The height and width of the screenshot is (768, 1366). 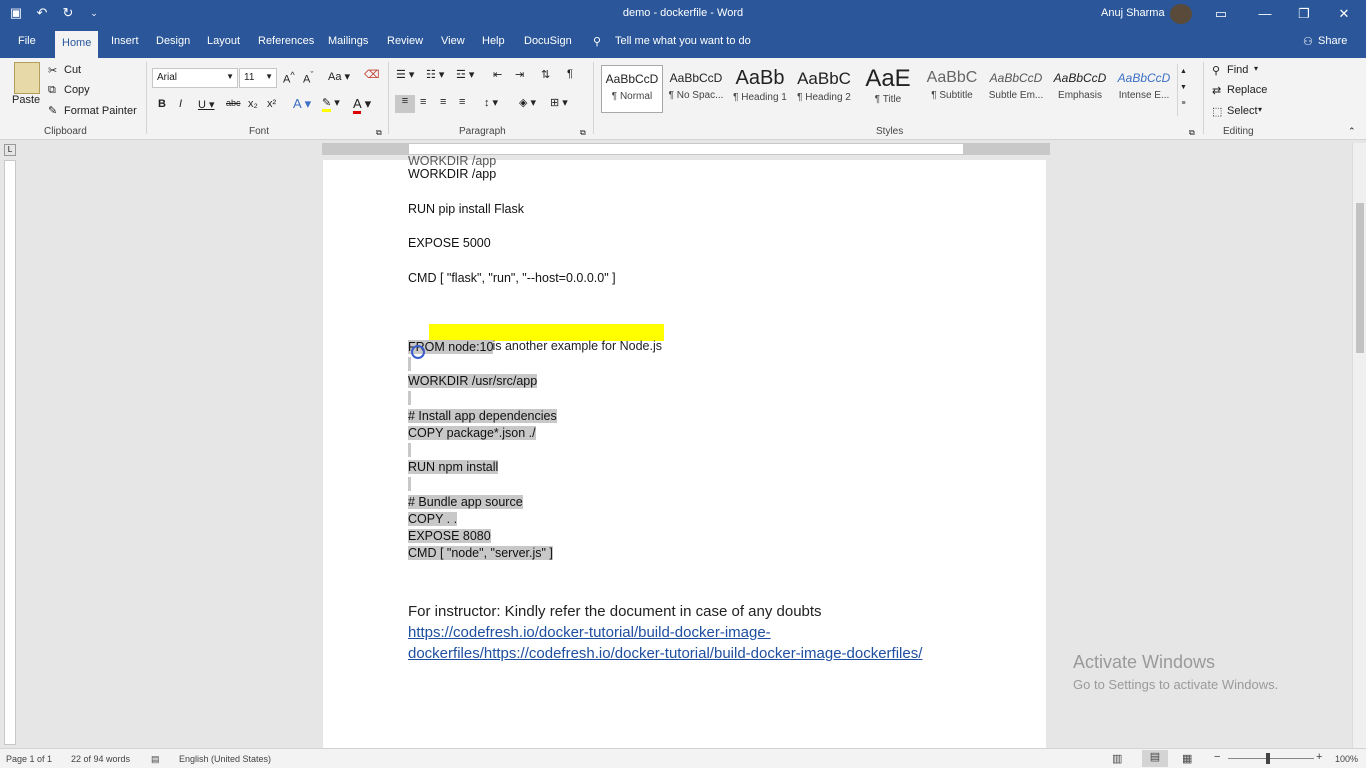 What do you see at coordinates (258, 78) in the screenshot?
I see `font-size-select: 11 ▼` at bounding box center [258, 78].